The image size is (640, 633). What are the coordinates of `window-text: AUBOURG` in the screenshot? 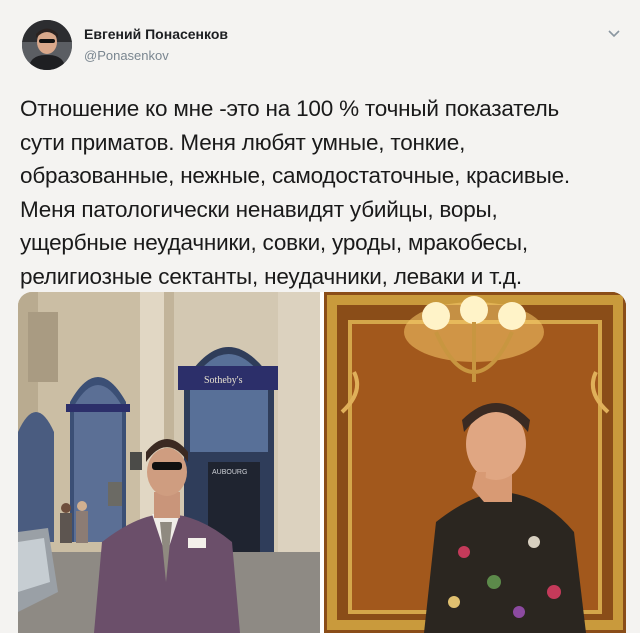 It's located at (229, 472).